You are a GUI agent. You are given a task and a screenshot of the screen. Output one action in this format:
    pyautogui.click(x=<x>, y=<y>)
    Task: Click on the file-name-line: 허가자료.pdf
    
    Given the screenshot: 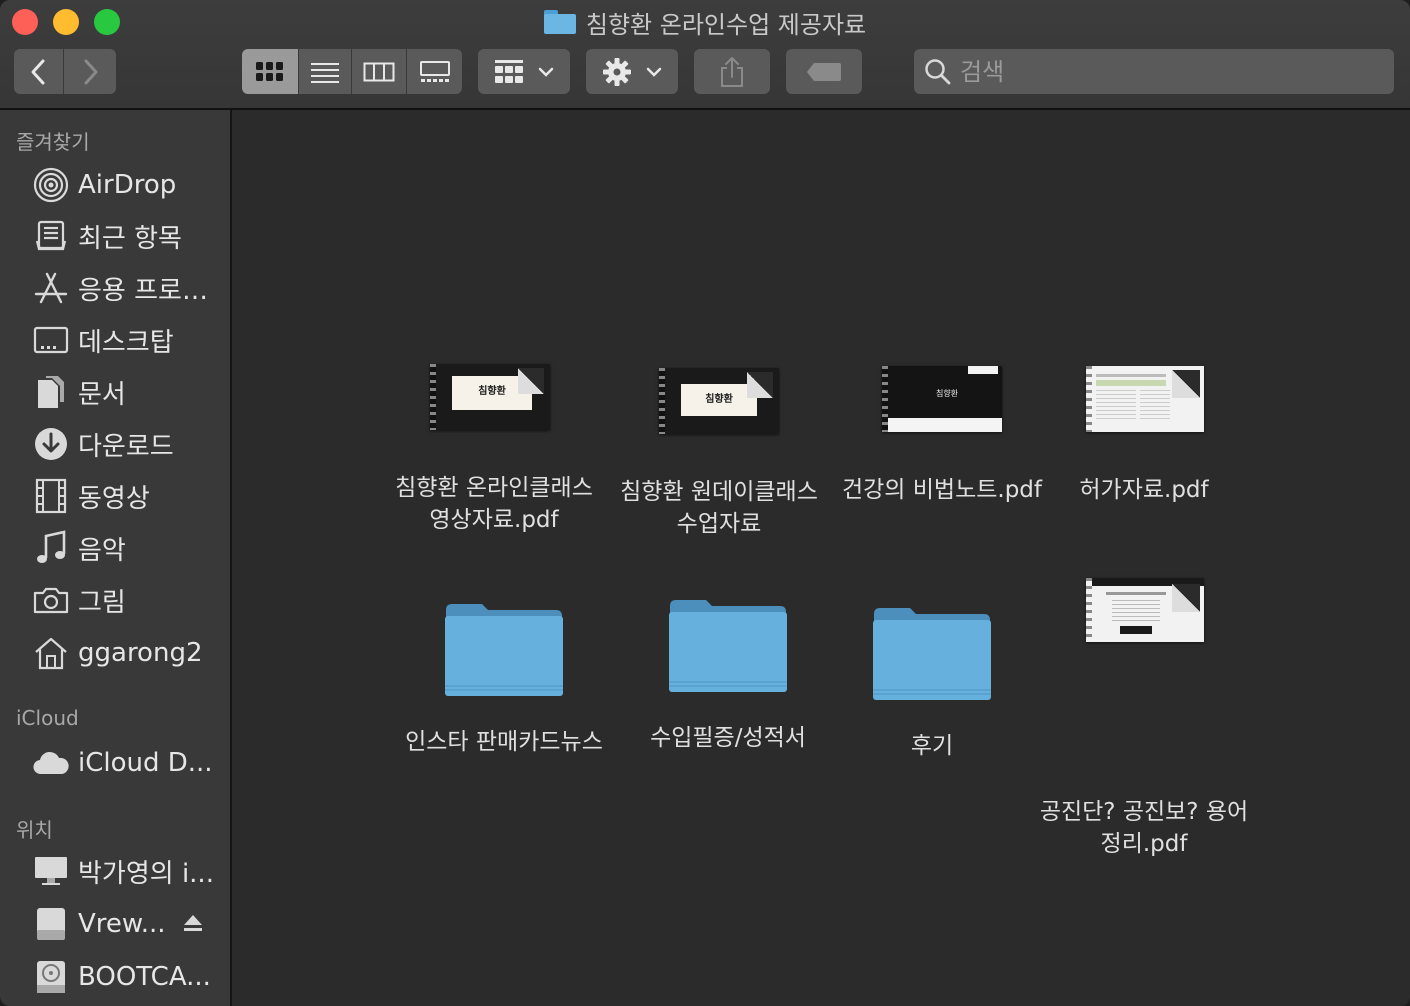 What is the action you would take?
    pyautogui.click(x=1144, y=490)
    